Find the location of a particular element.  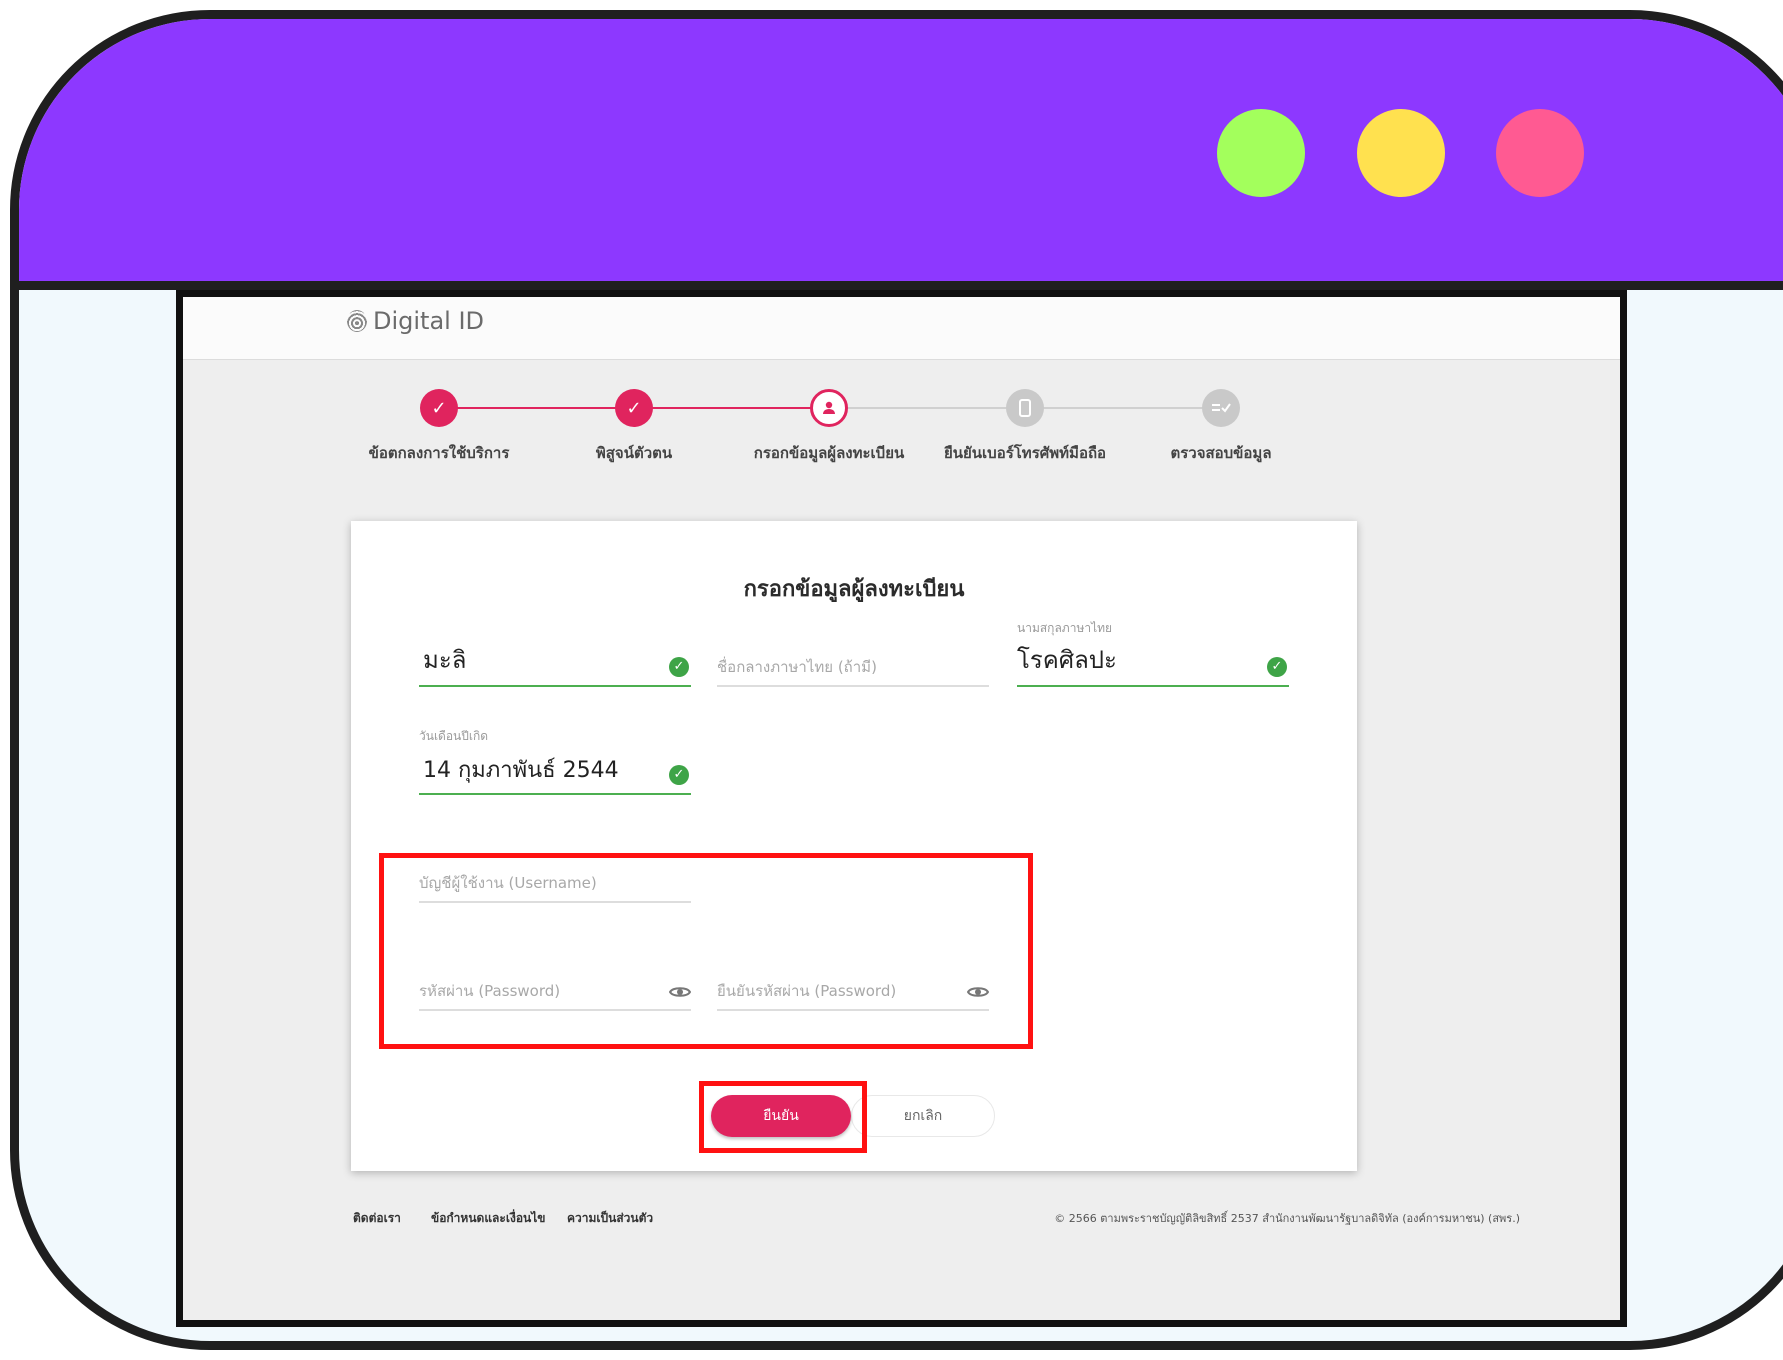

confirm-highlight-box is located at coordinates (783, 1117).